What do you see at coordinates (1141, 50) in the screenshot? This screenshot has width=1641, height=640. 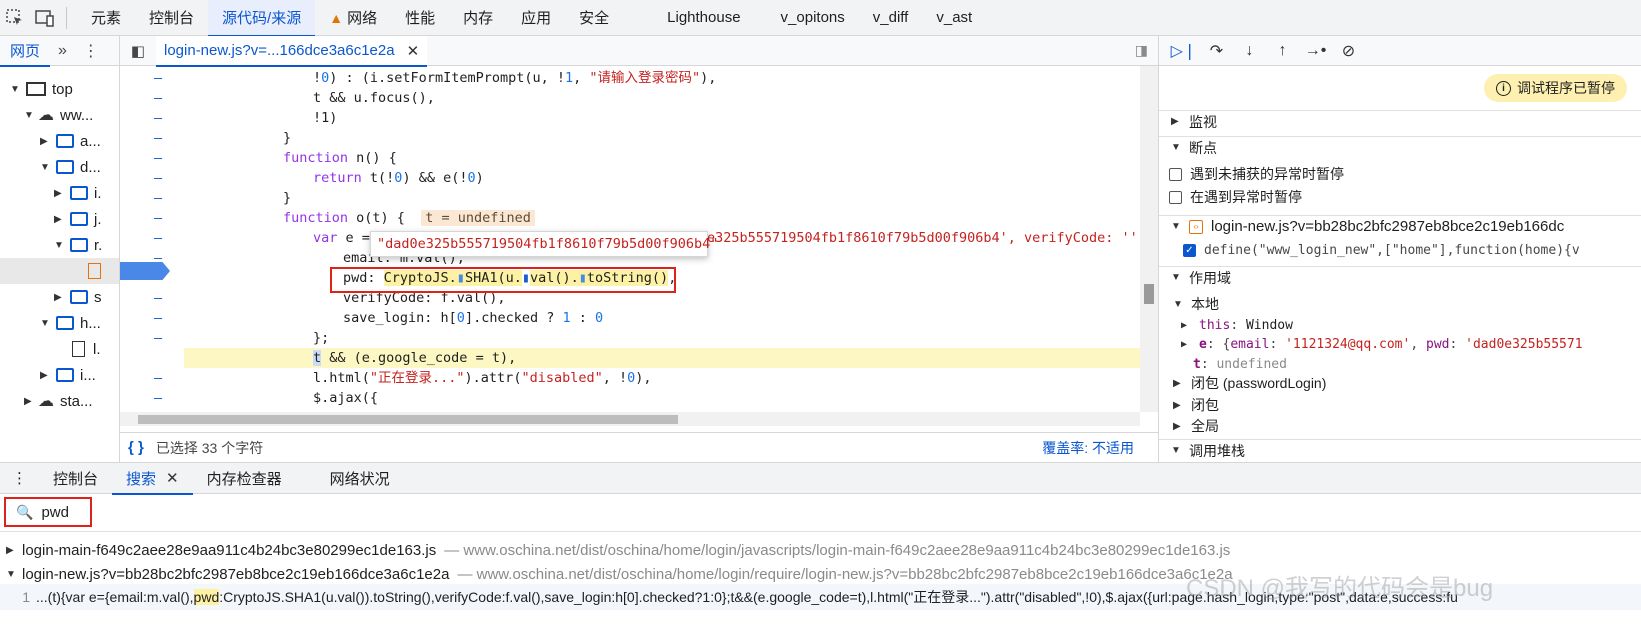 I see `toggle-debugger-icon: ◨` at bounding box center [1141, 50].